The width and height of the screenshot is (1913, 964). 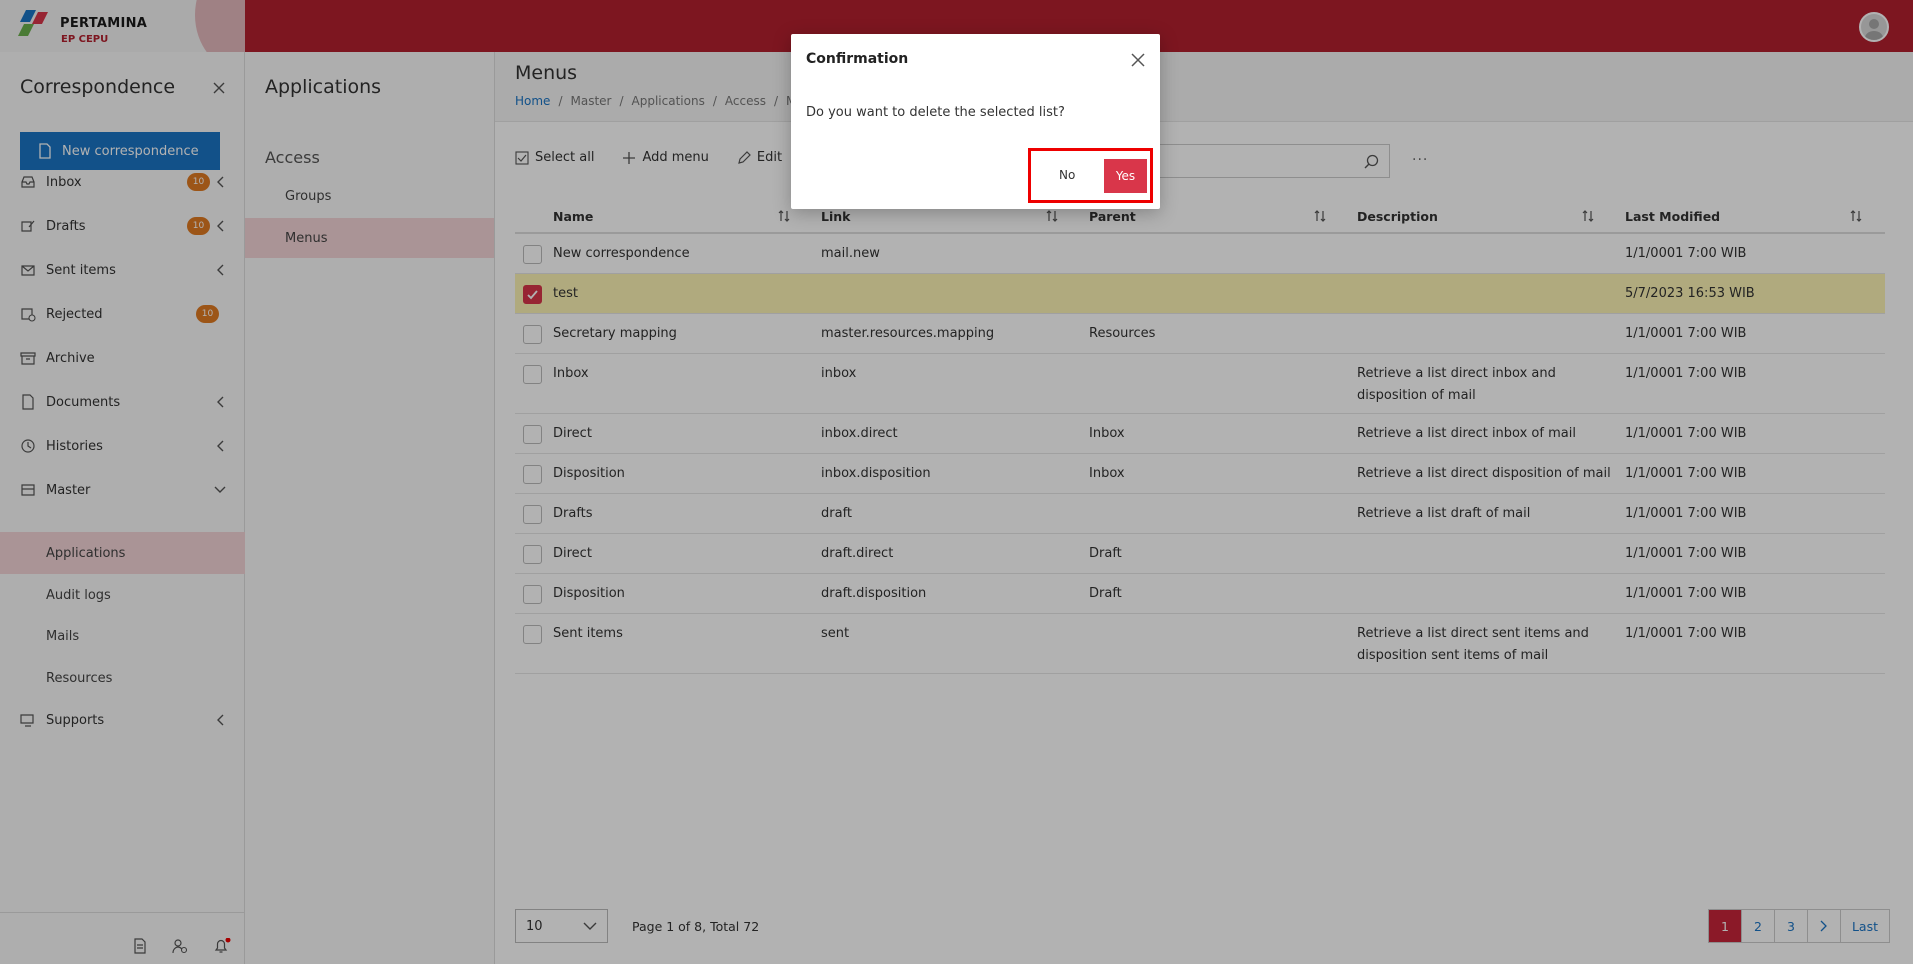 What do you see at coordinates (1125, 176) in the screenshot?
I see `yes-button: Yes` at bounding box center [1125, 176].